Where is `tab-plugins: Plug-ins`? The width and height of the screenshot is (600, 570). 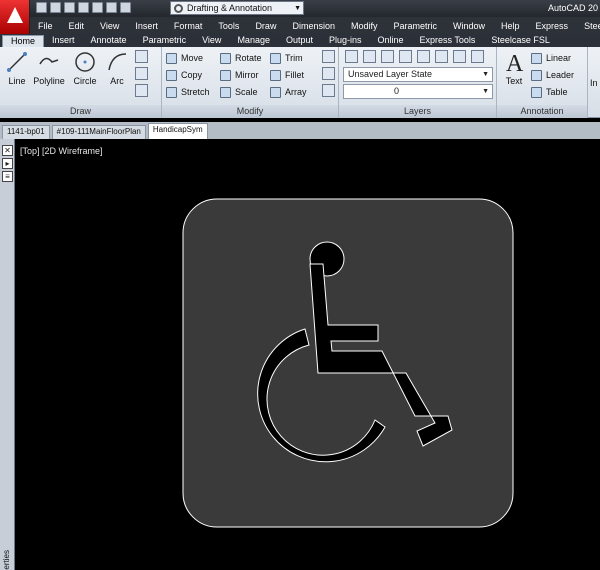
tab-plugins: Plug-ins is located at coordinates (345, 41).